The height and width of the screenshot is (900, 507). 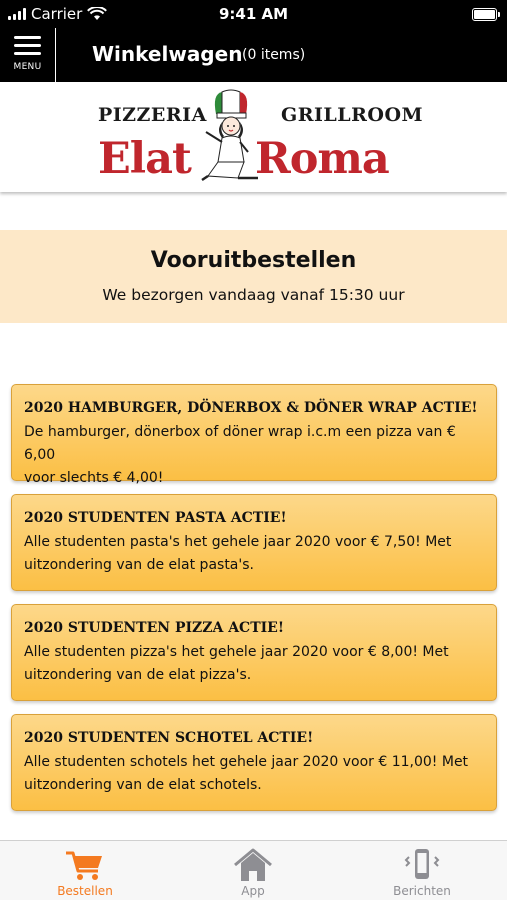 I want to click on tab-berichten-label: Berichten, so click(x=422, y=891).